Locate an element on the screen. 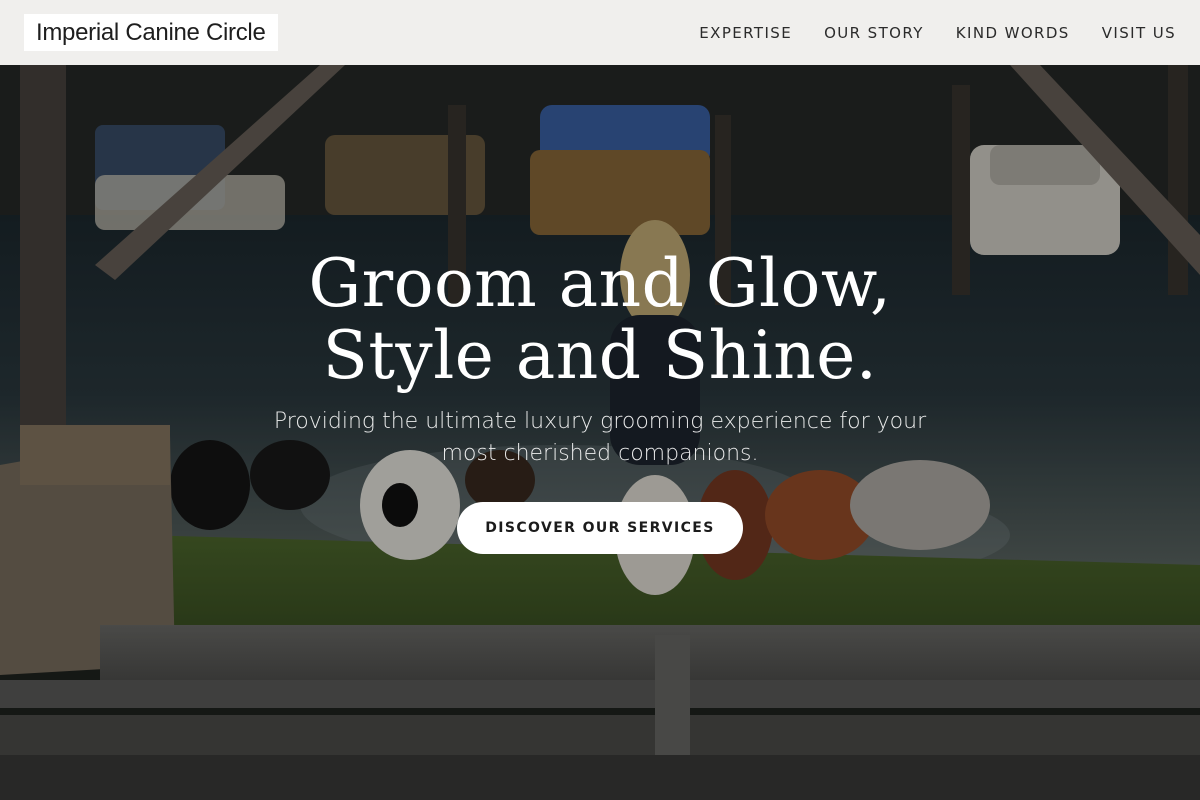 The width and height of the screenshot is (1200, 800). brand-logo: Imperial Canine Circle is located at coordinates (151, 32).